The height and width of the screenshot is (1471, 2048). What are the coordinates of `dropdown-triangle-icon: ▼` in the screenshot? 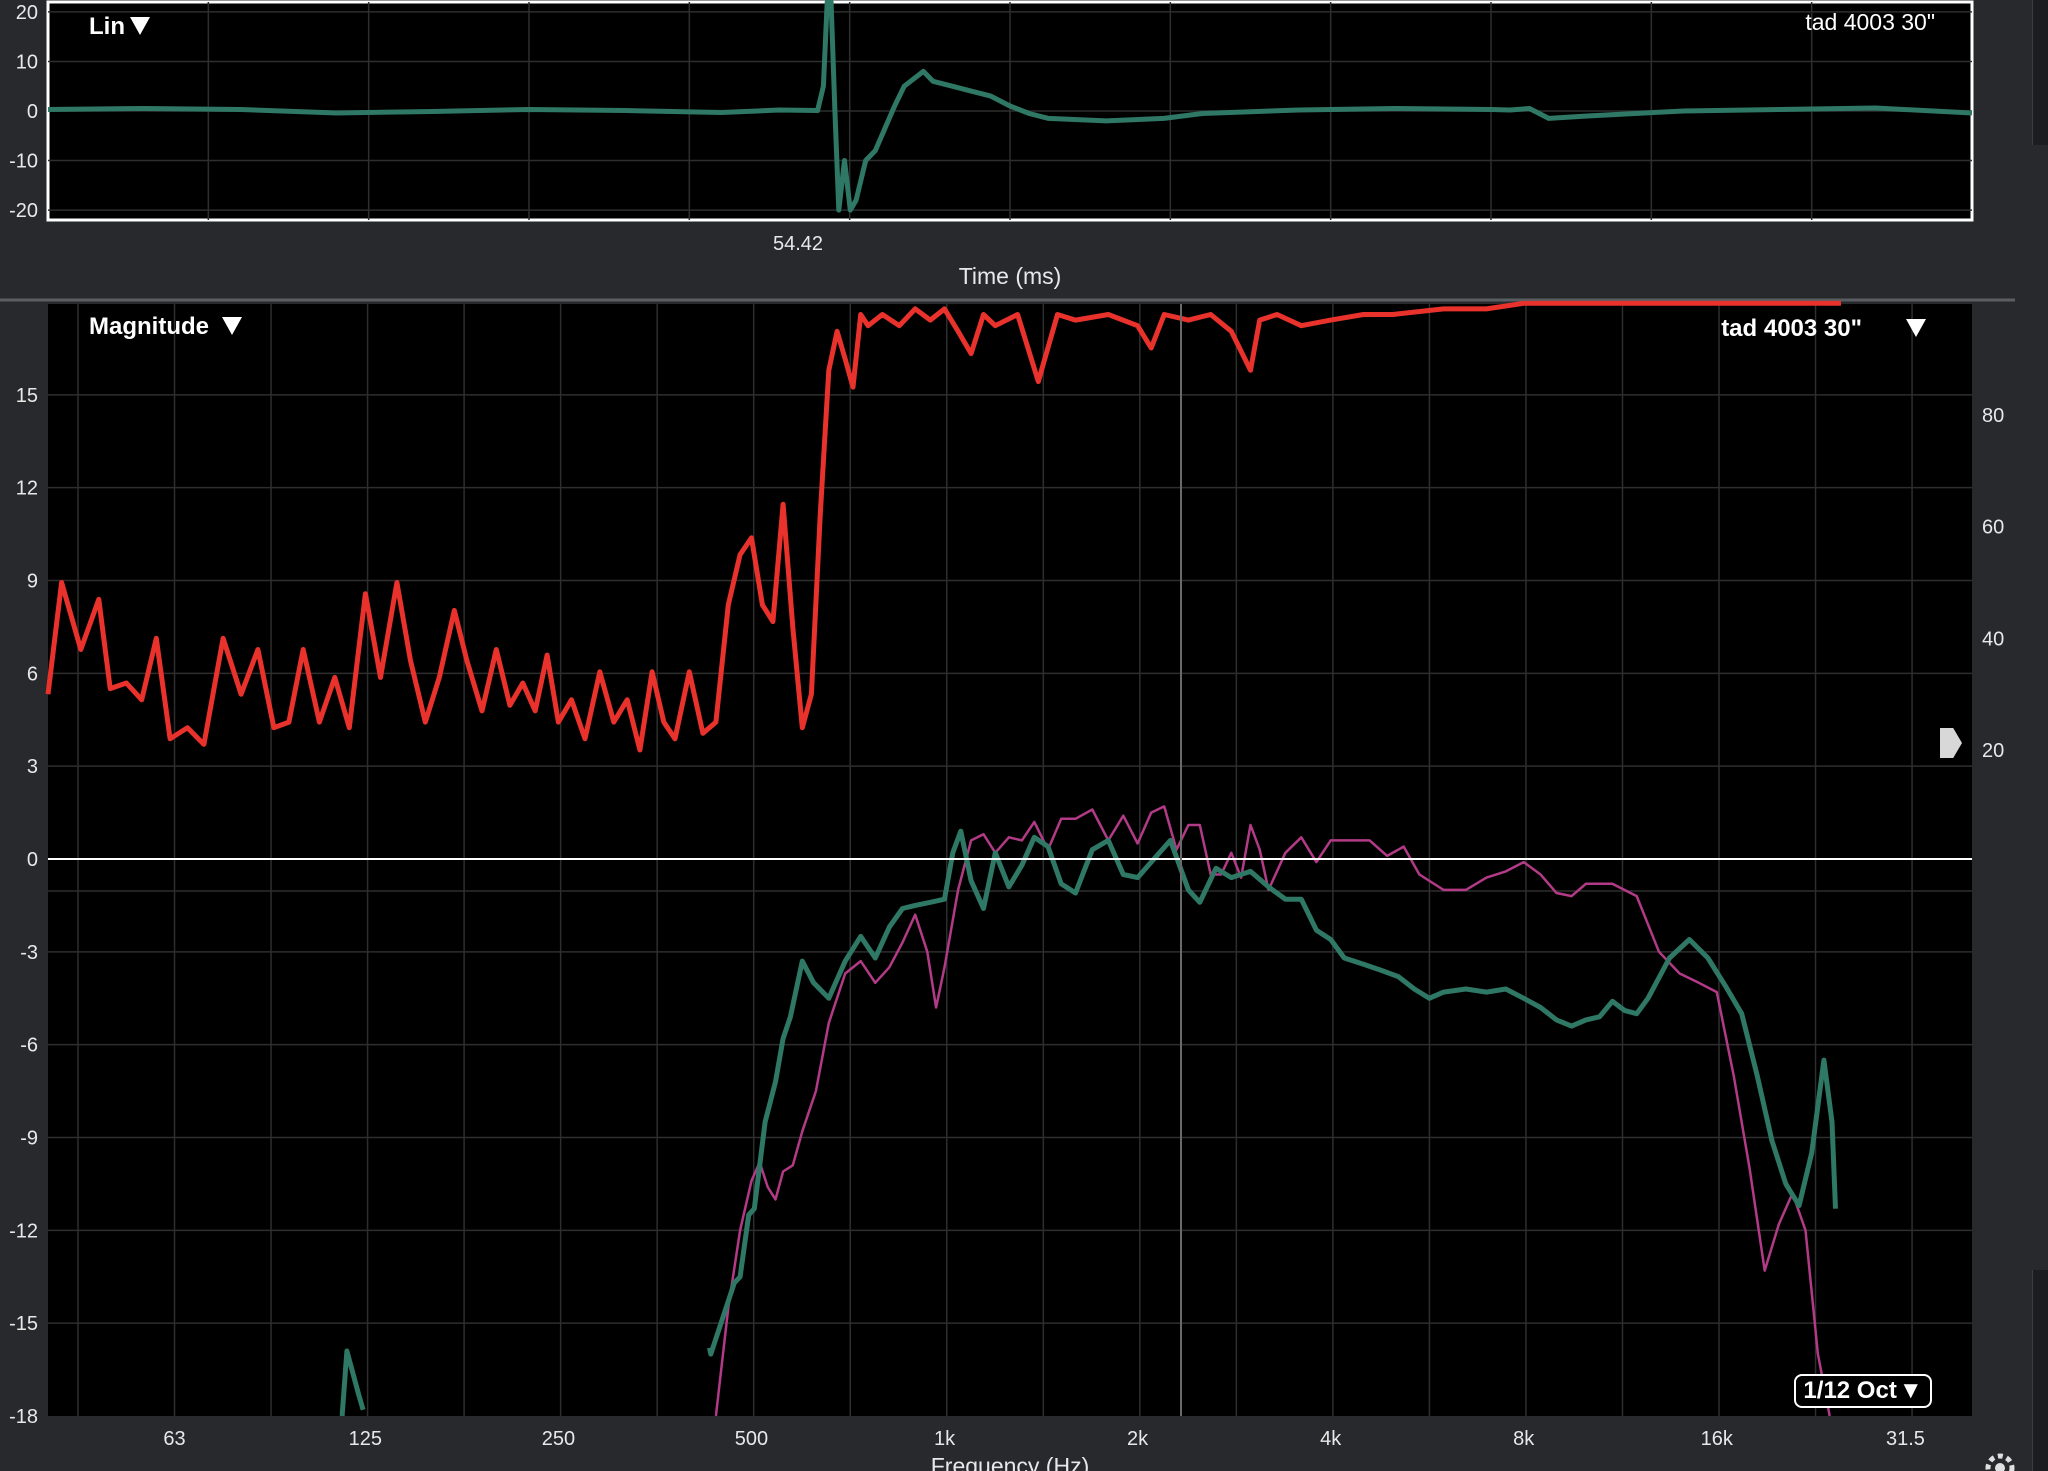 It's located at (1910, 1390).